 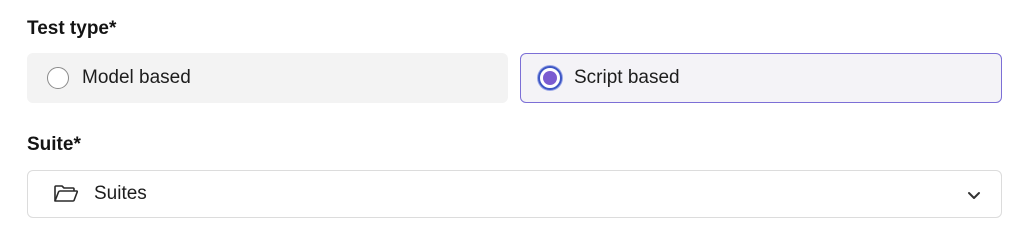 What do you see at coordinates (72, 28) in the screenshot?
I see `test-type-label: Test type*` at bounding box center [72, 28].